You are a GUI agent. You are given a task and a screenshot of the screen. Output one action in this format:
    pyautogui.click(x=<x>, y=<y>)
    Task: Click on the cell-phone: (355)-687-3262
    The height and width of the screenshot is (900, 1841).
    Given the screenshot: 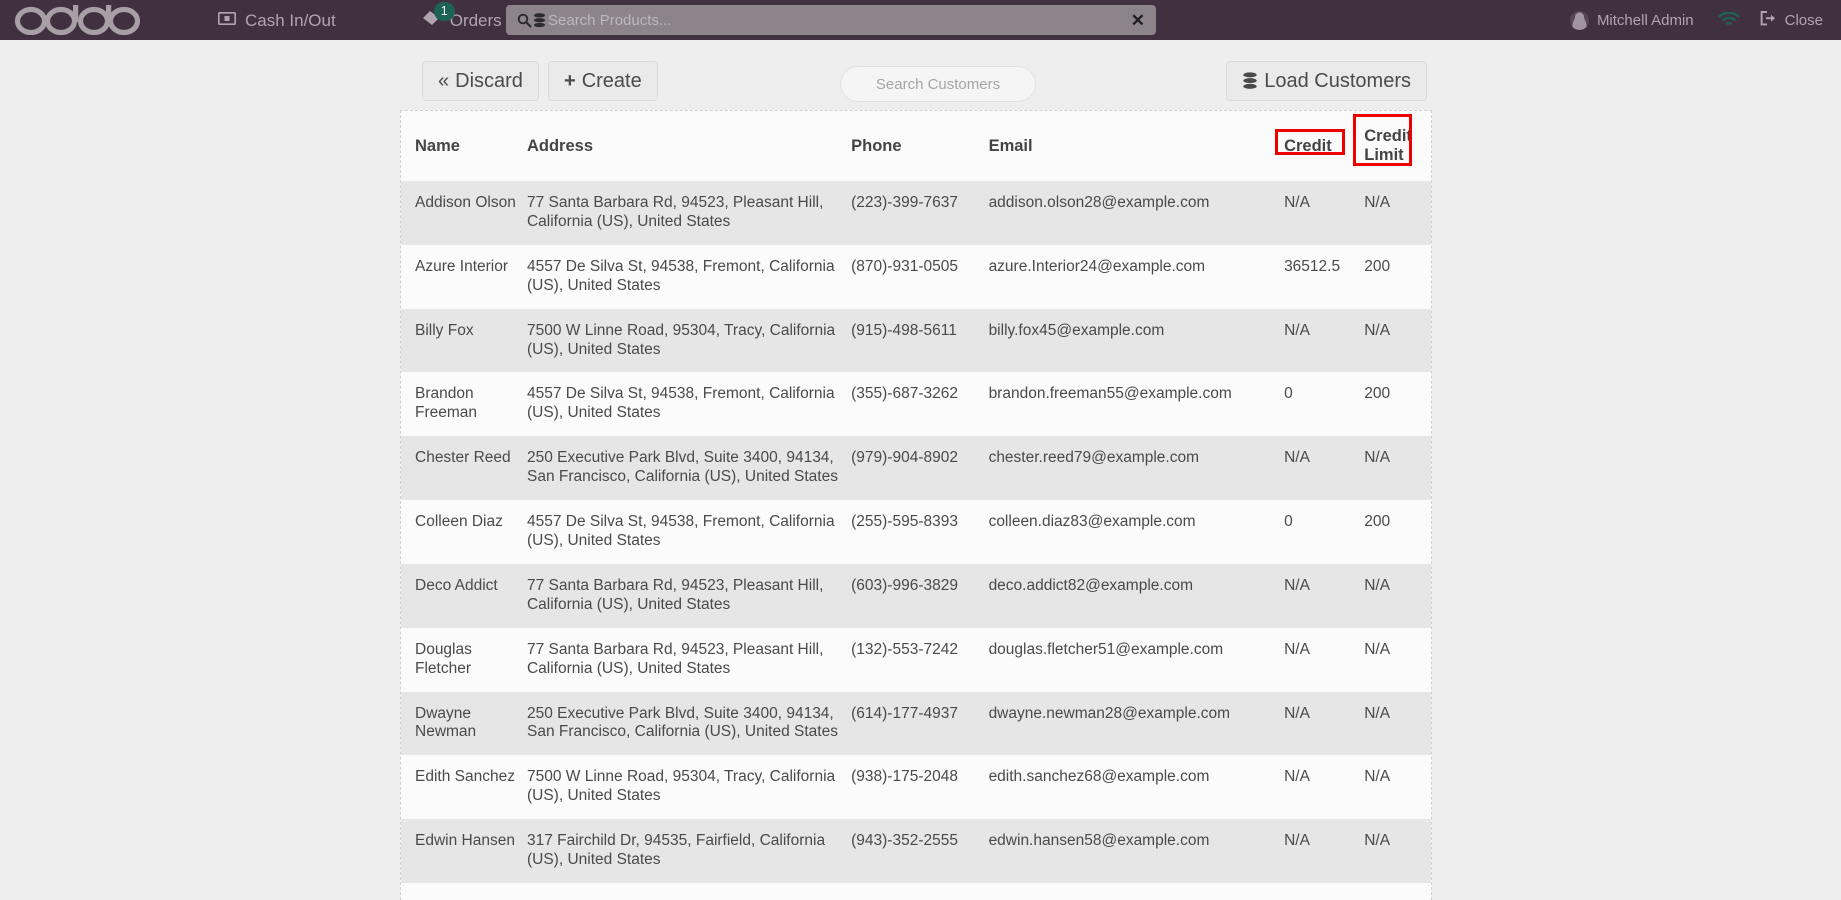 What is the action you would take?
    pyautogui.click(x=904, y=394)
    